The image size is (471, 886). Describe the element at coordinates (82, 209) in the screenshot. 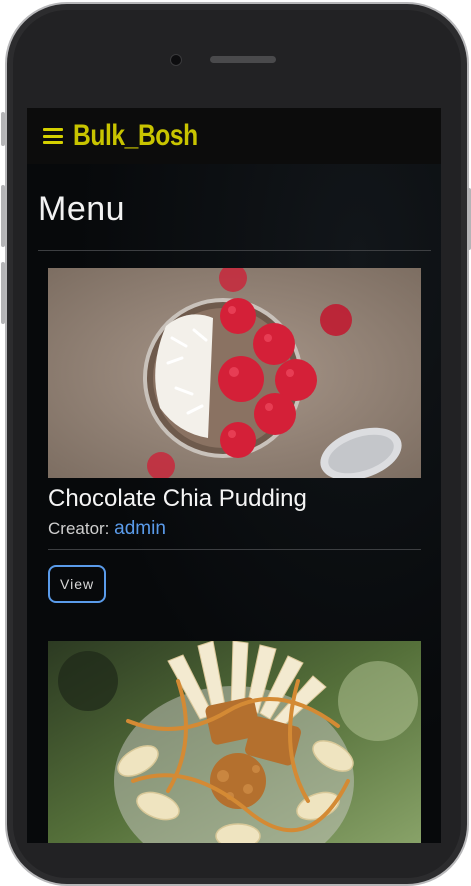

I see `page-title: Menu` at that location.